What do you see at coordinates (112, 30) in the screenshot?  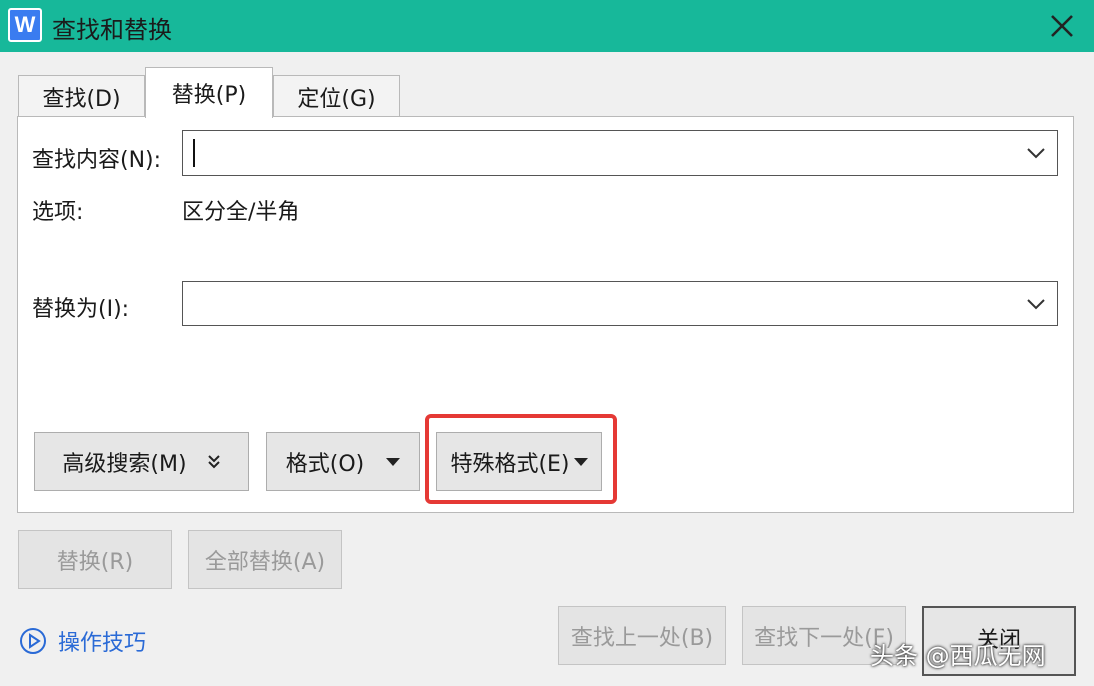 I see `window-title: 查找和替换` at bounding box center [112, 30].